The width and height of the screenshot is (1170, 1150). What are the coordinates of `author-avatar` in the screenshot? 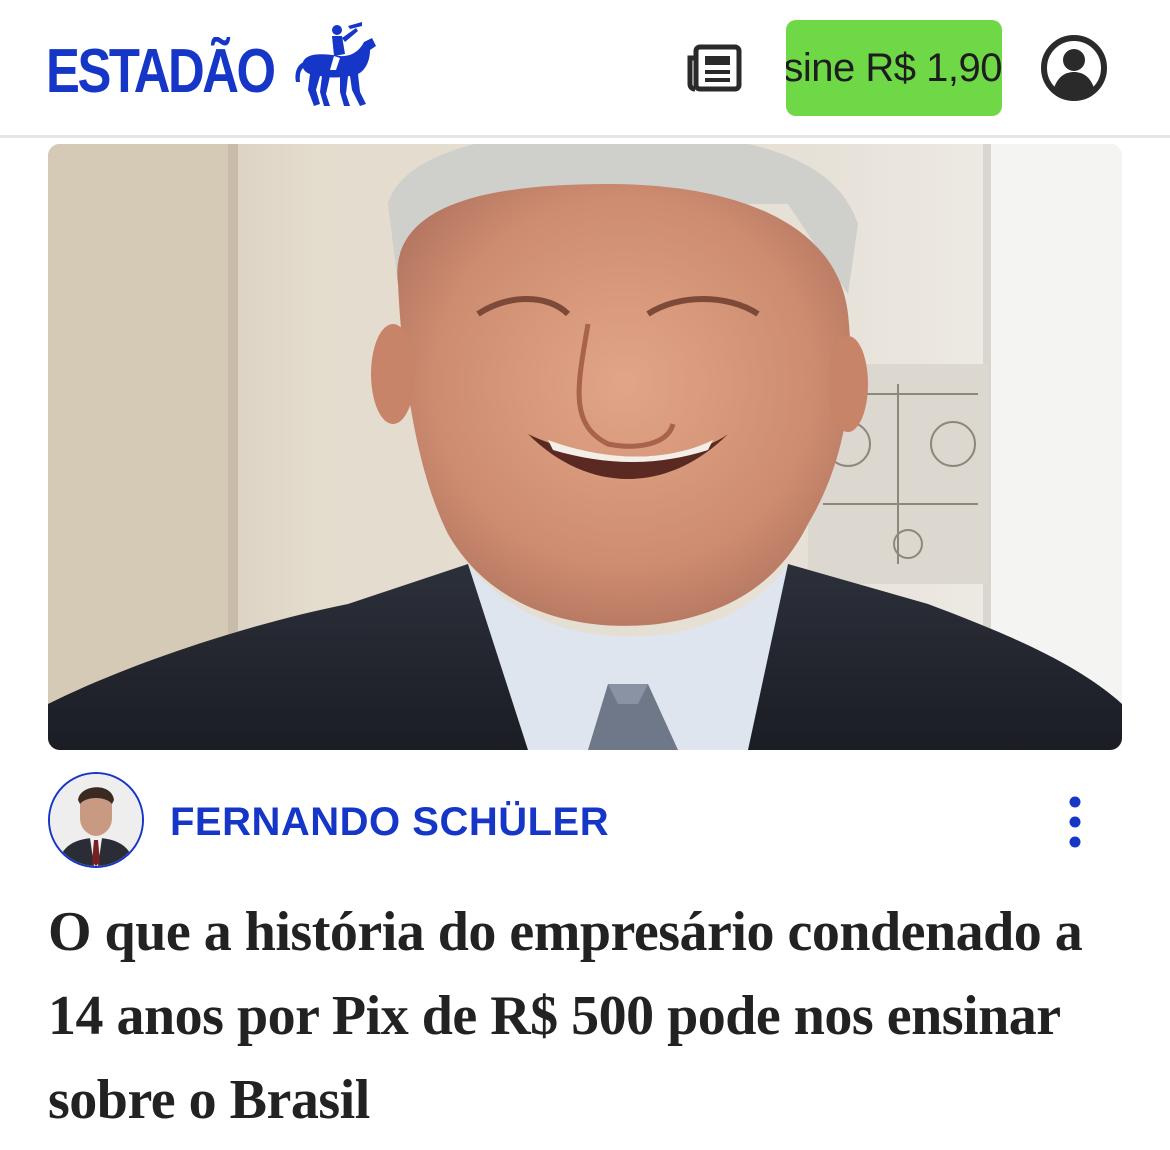 It's located at (96, 820).